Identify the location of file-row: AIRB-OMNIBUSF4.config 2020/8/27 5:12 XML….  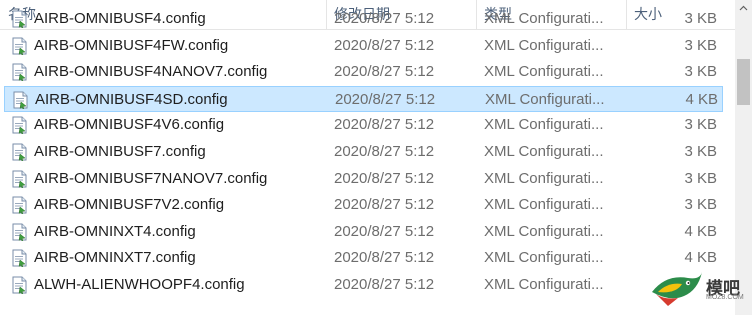
(363, 19).